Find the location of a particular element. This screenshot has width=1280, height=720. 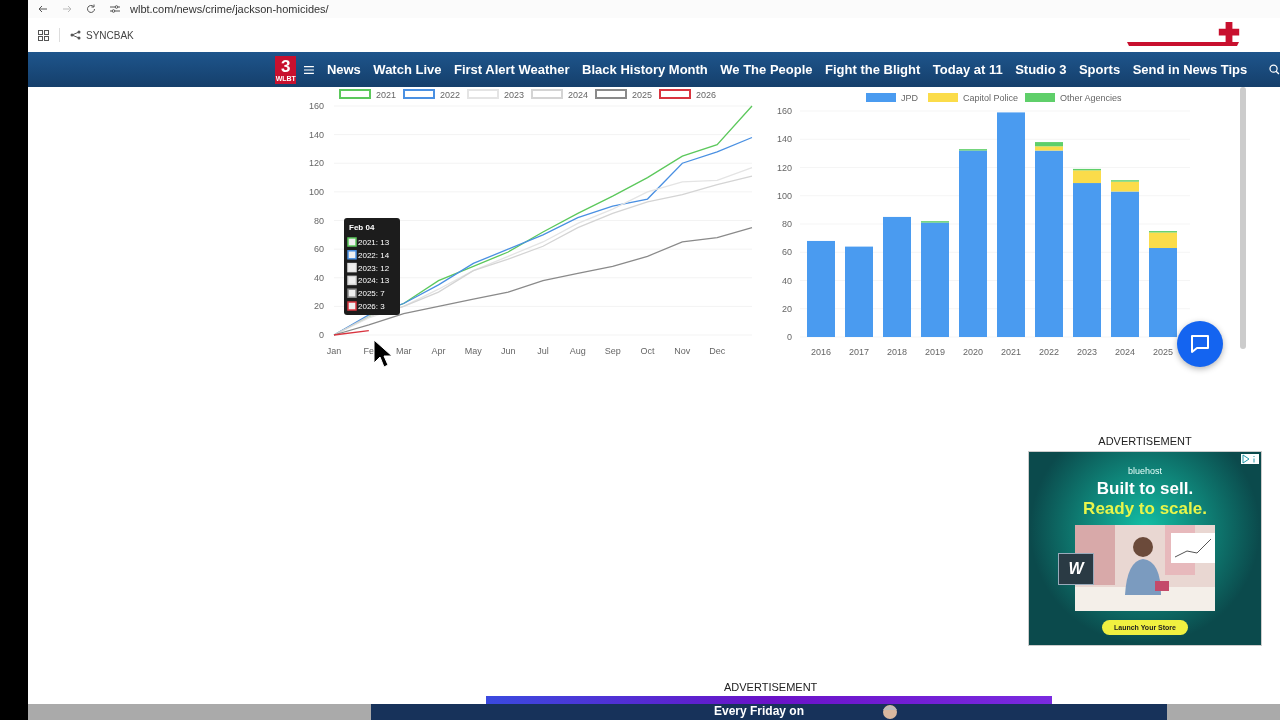

legend-label: Capitol Police is located at coordinates (991, 98).